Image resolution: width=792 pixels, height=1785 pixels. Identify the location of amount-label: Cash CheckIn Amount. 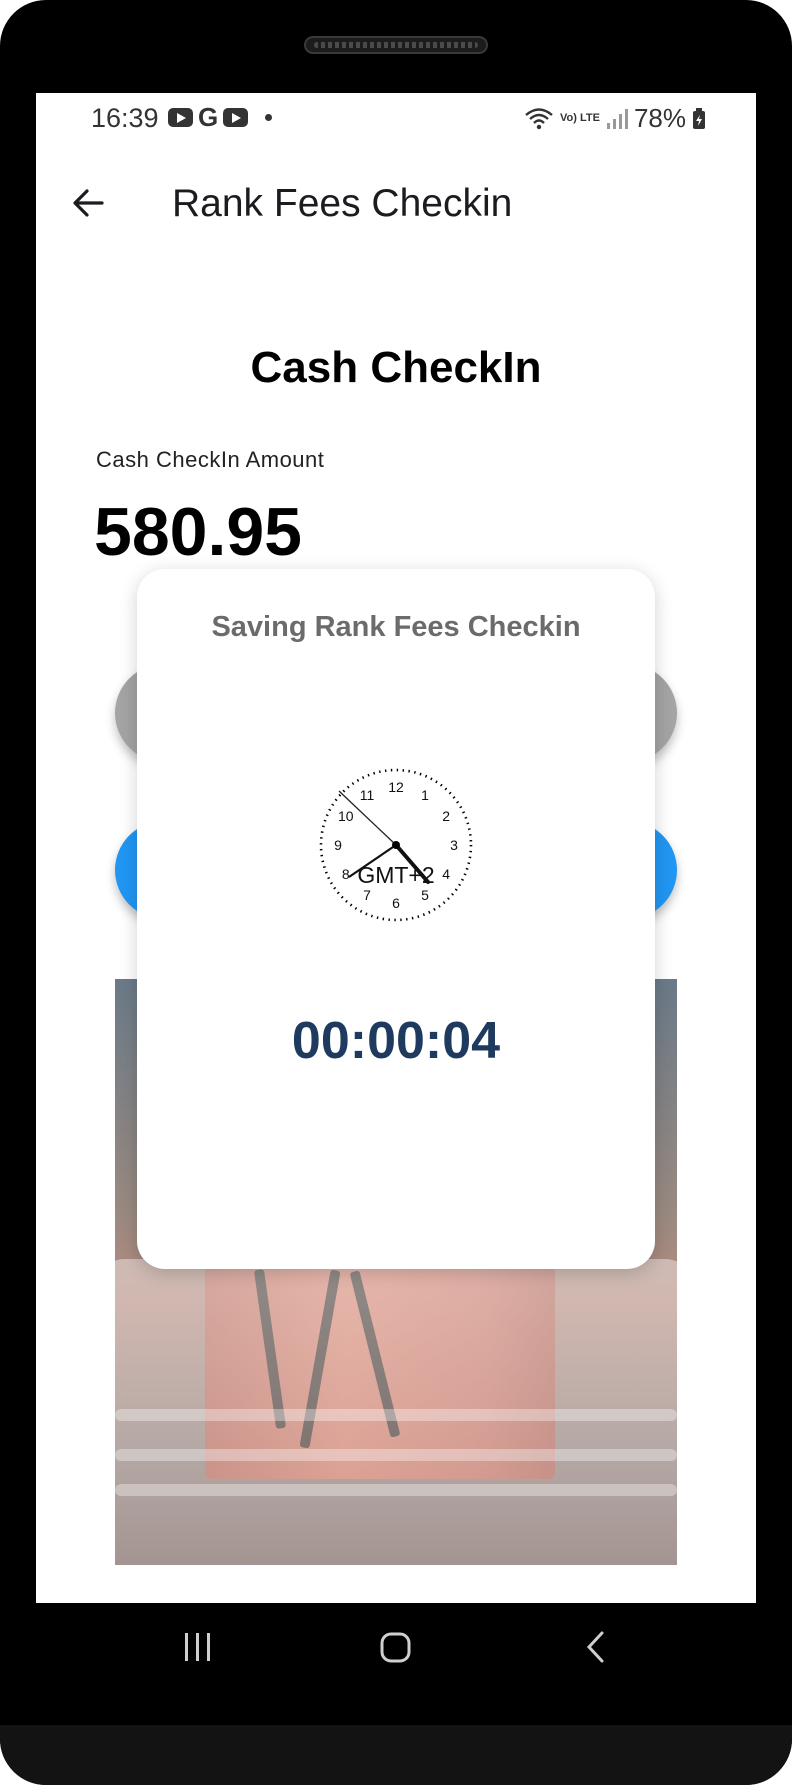
(210, 459).